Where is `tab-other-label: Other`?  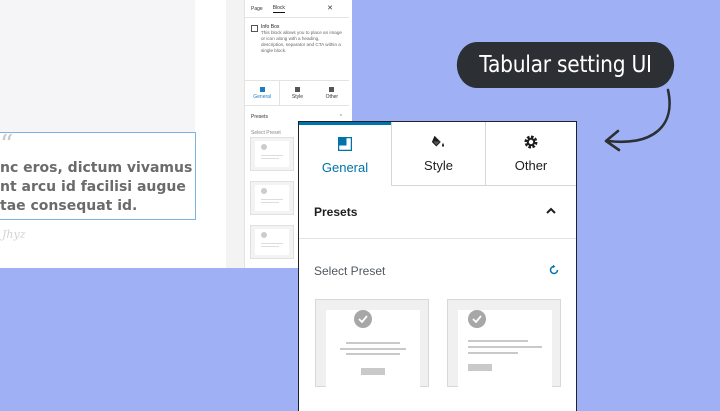
tab-other-label: Other is located at coordinates (531, 165).